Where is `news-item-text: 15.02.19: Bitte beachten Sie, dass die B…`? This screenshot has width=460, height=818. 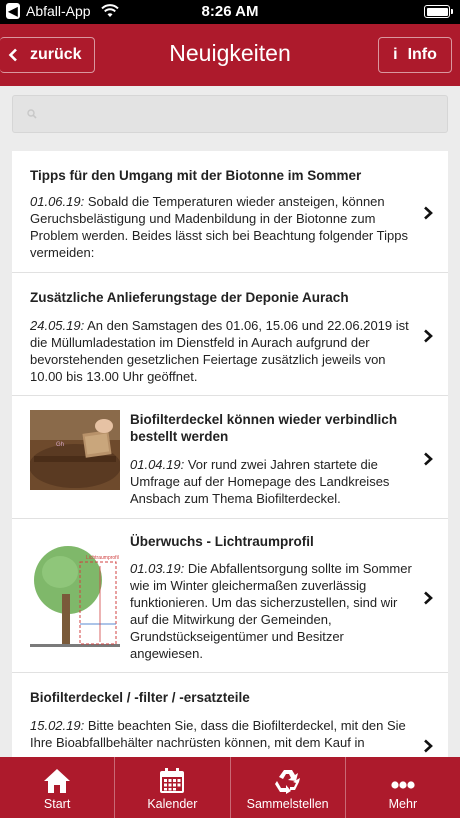
news-item-text: 15.02.19: Bitte beachten Sie, dass die B… is located at coordinates (222, 734).